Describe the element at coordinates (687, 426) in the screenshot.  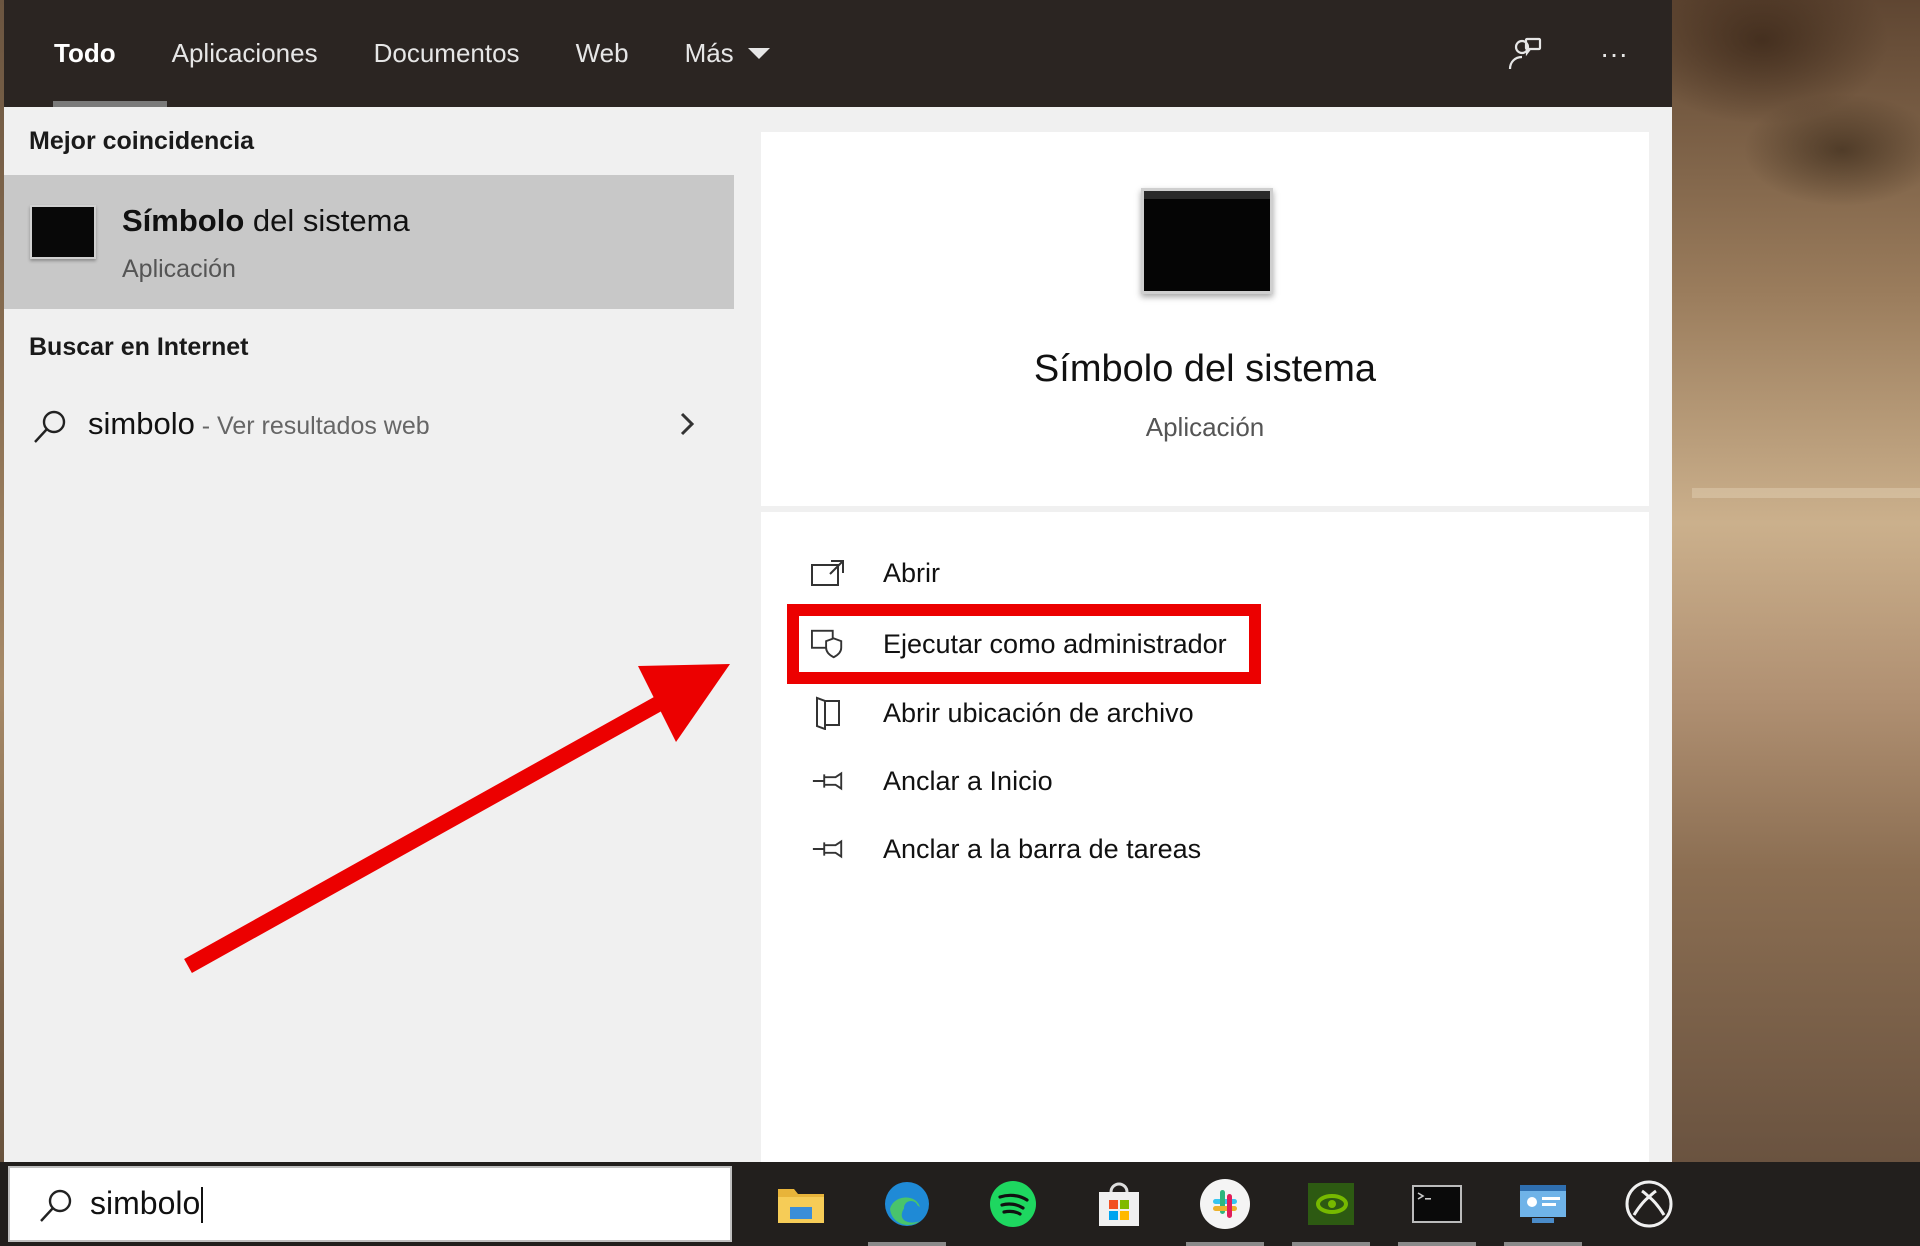
I see `chevron-right-icon` at that location.